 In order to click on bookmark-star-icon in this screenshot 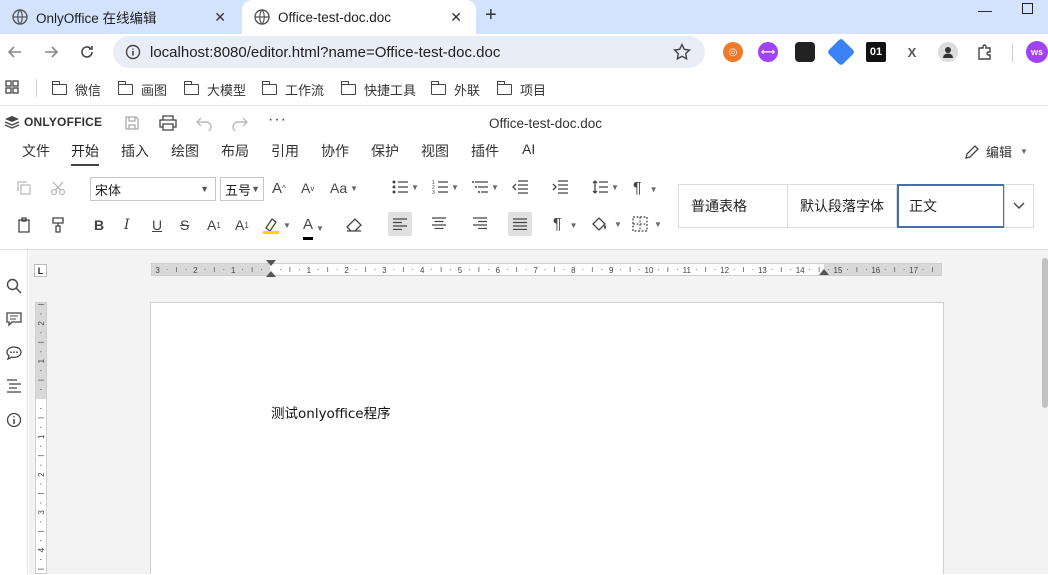, I will do `click(682, 53)`.